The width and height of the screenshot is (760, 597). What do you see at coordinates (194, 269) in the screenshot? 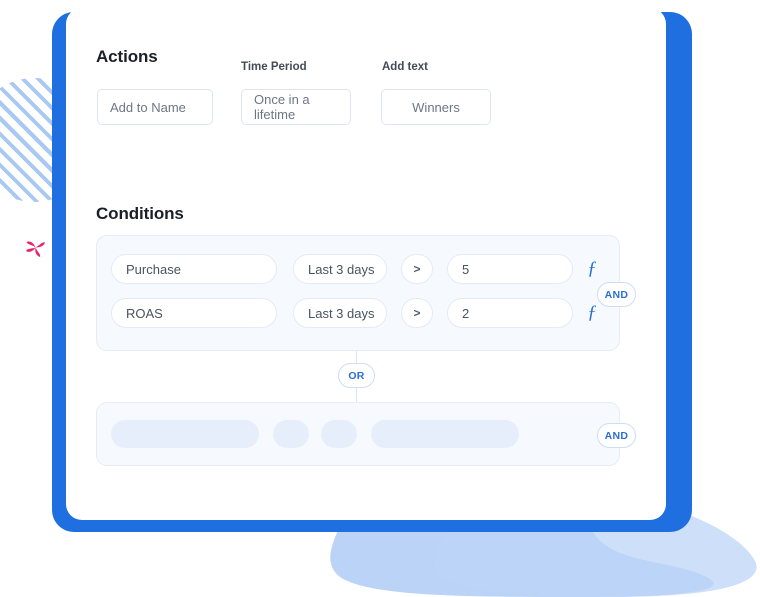
I see `condition-metric-select: Purchase` at bounding box center [194, 269].